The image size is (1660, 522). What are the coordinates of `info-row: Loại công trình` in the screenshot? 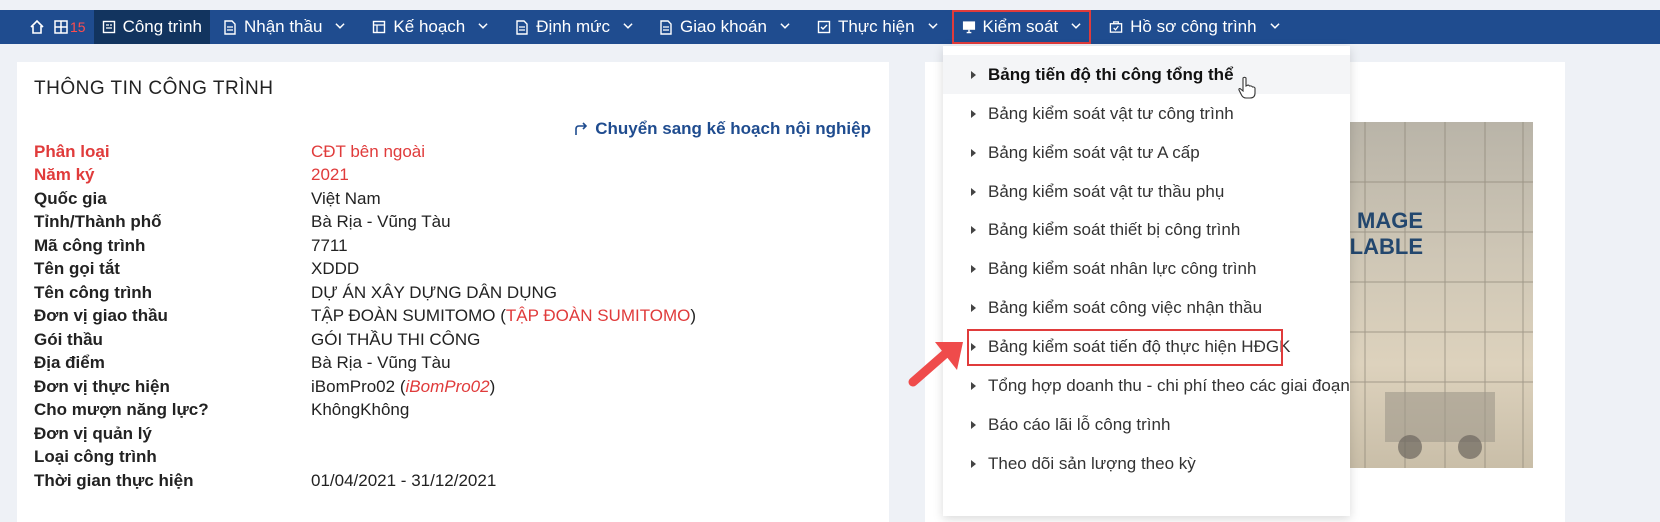 It's located at (365, 458).